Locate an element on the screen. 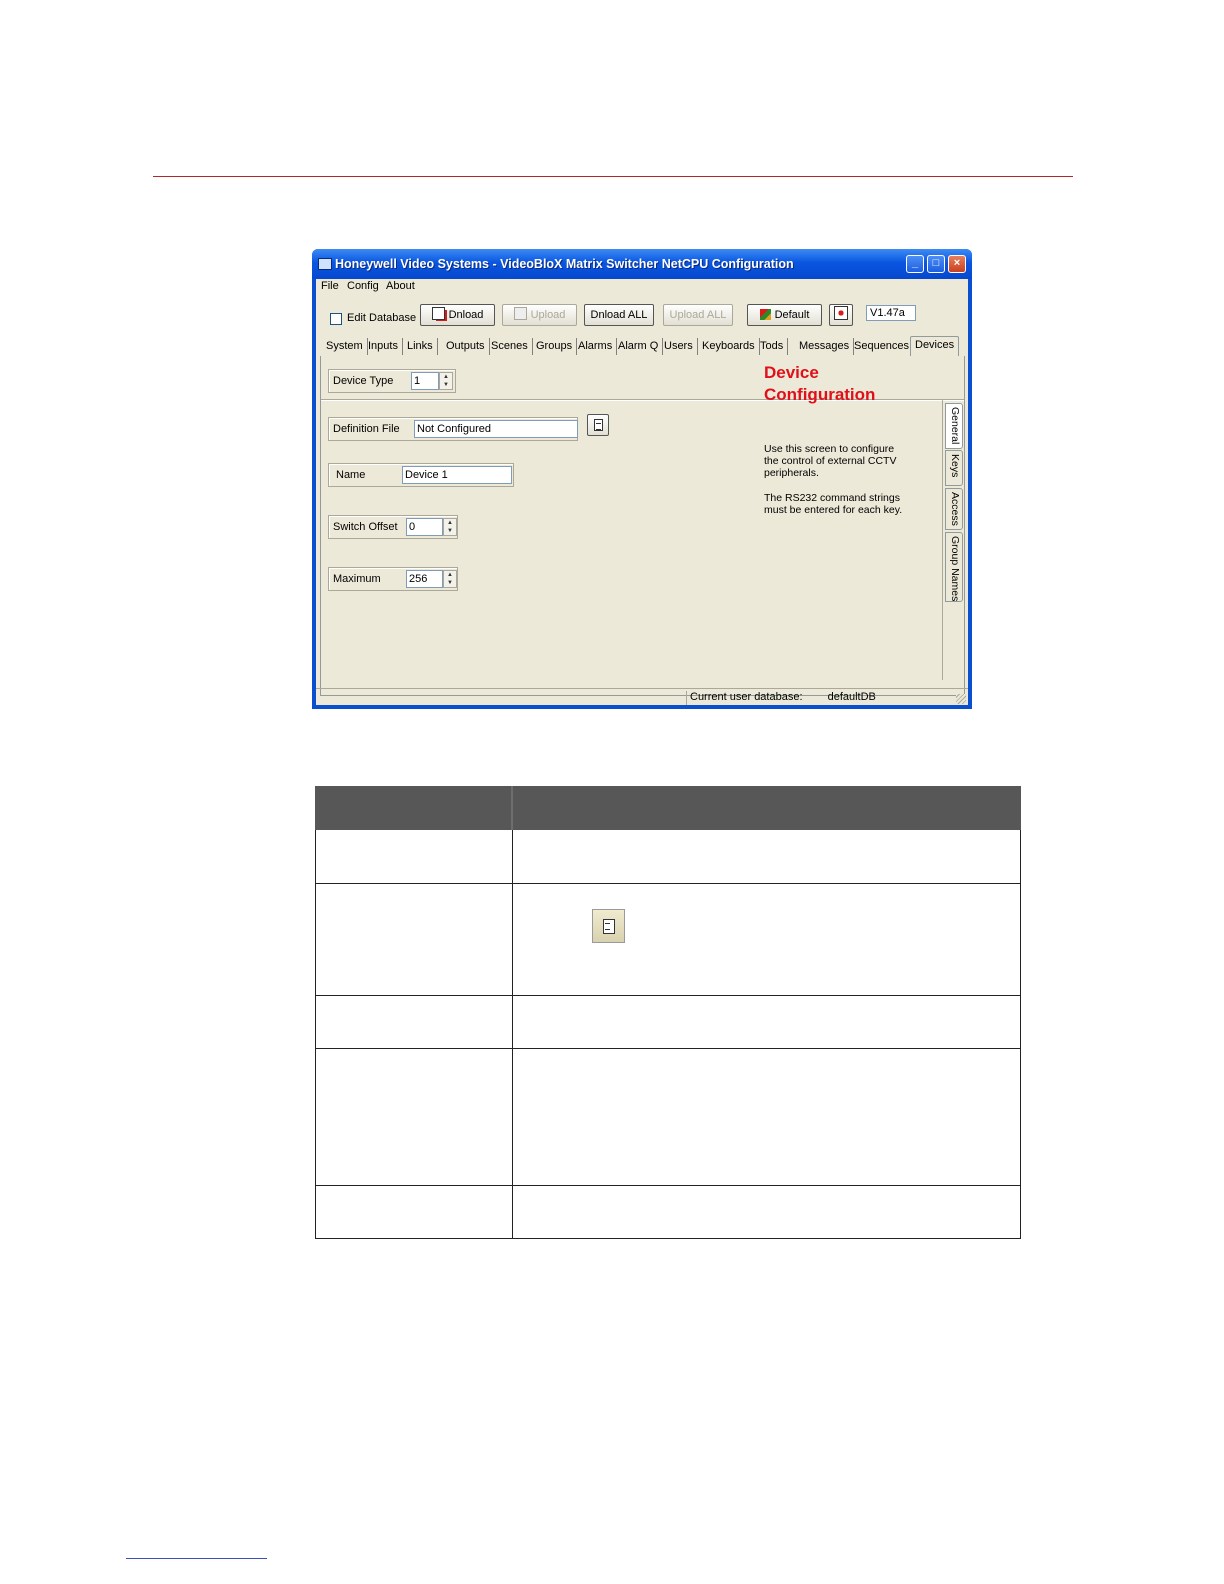 This screenshot has width=1224, height=1584. menu-about: About is located at coordinates (400, 286).